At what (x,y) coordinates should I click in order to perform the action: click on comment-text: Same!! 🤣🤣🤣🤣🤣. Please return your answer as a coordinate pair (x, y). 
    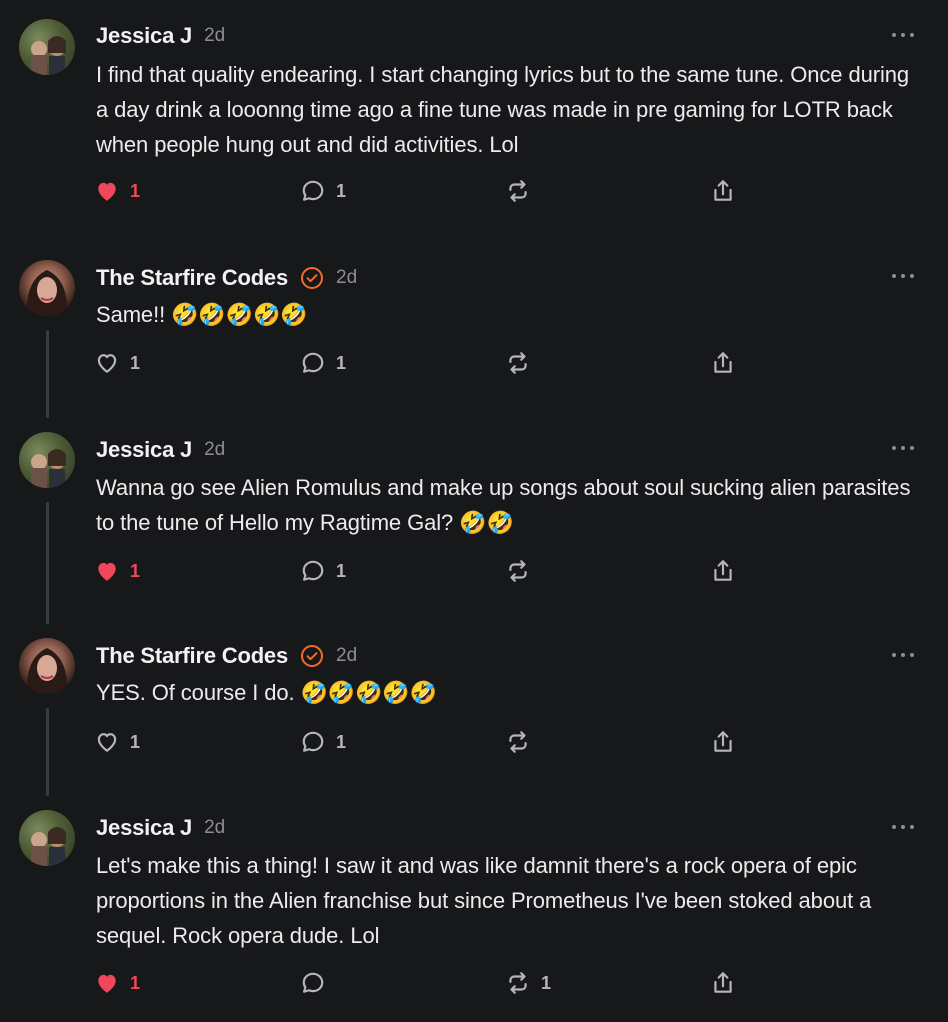
    Looking at the image, I should click on (202, 314).